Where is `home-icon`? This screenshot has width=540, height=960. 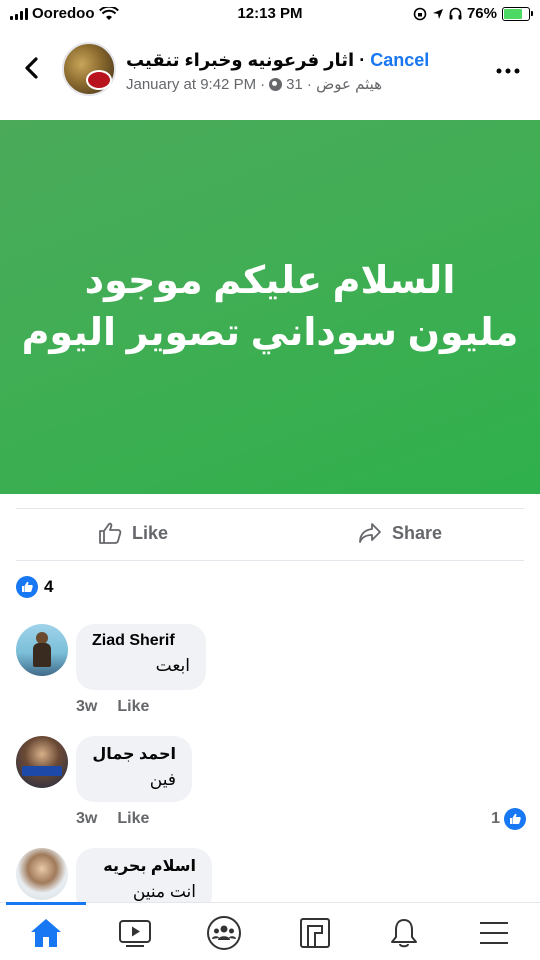 home-icon is located at coordinates (46, 933).